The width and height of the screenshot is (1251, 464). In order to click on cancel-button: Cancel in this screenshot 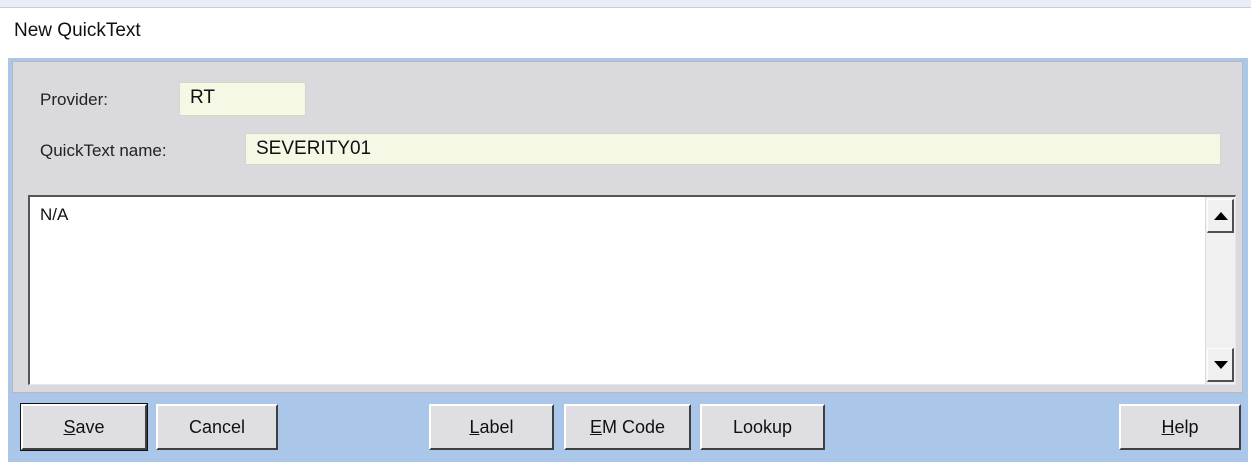, I will do `click(217, 427)`.